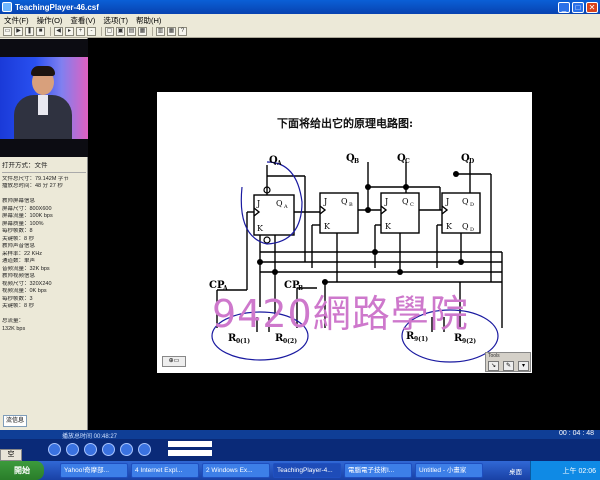 Image resolution: width=600 pixels, height=480 pixels. Describe the element at coordinates (344, 201) in the screenshot. I see `svg-text: Q` at that location.